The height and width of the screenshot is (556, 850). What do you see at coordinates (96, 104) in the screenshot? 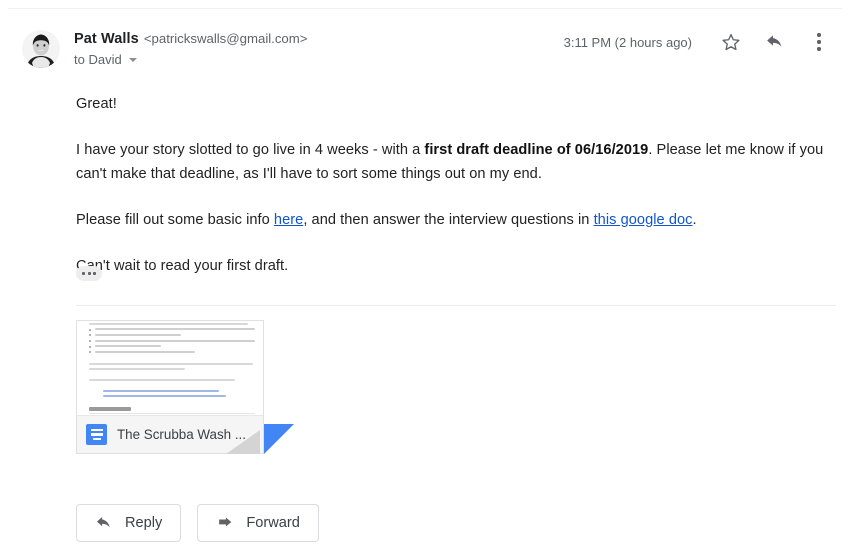
I see `body-paragraph-greeting: Great!` at bounding box center [96, 104].